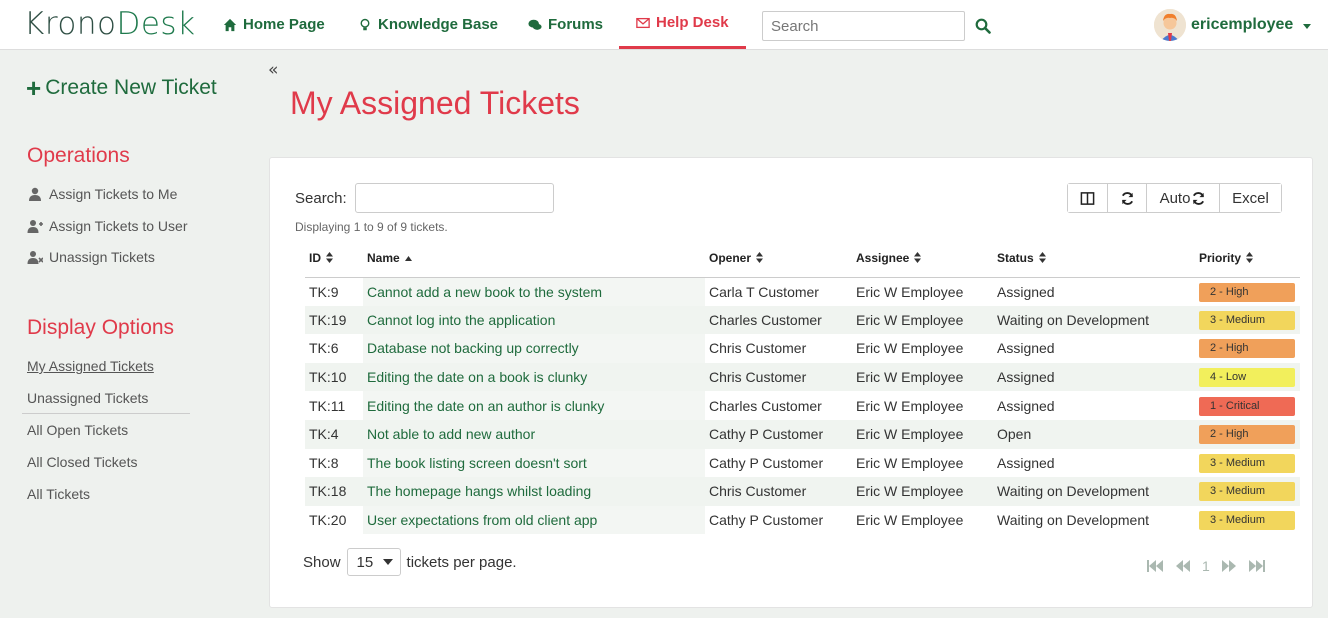 Image resolution: width=1328 pixels, height=618 pixels. I want to click on table-toolbar: Auto Excel, so click(1174, 198).